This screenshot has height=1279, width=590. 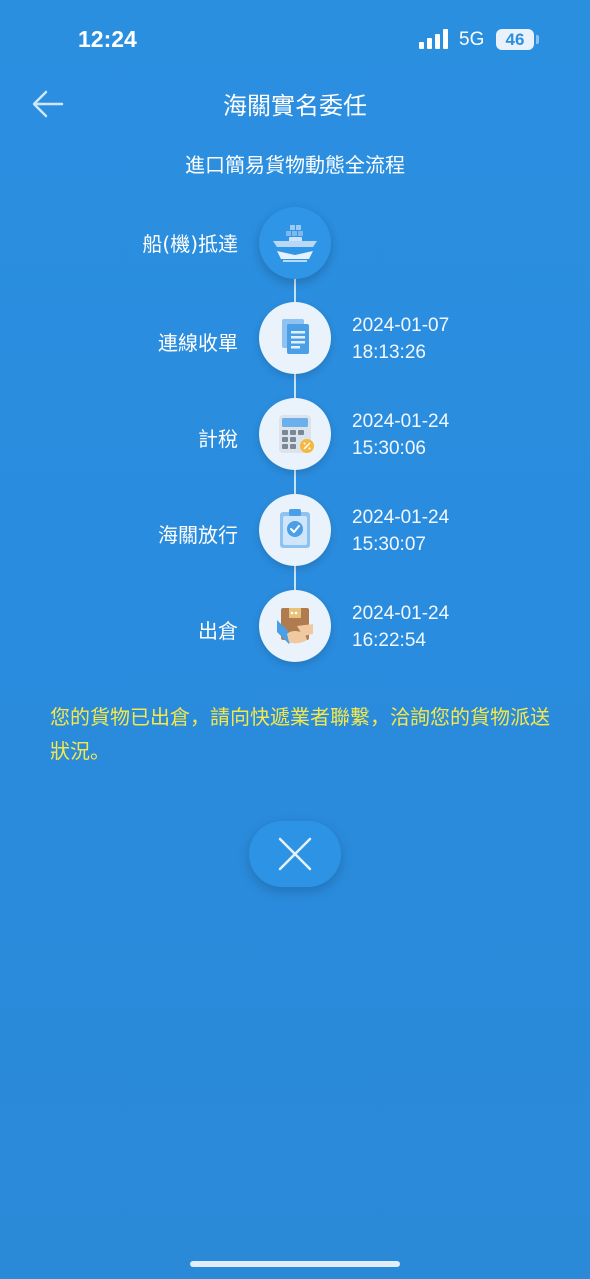 I want to click on step-exit, so click(x=295, y=626).